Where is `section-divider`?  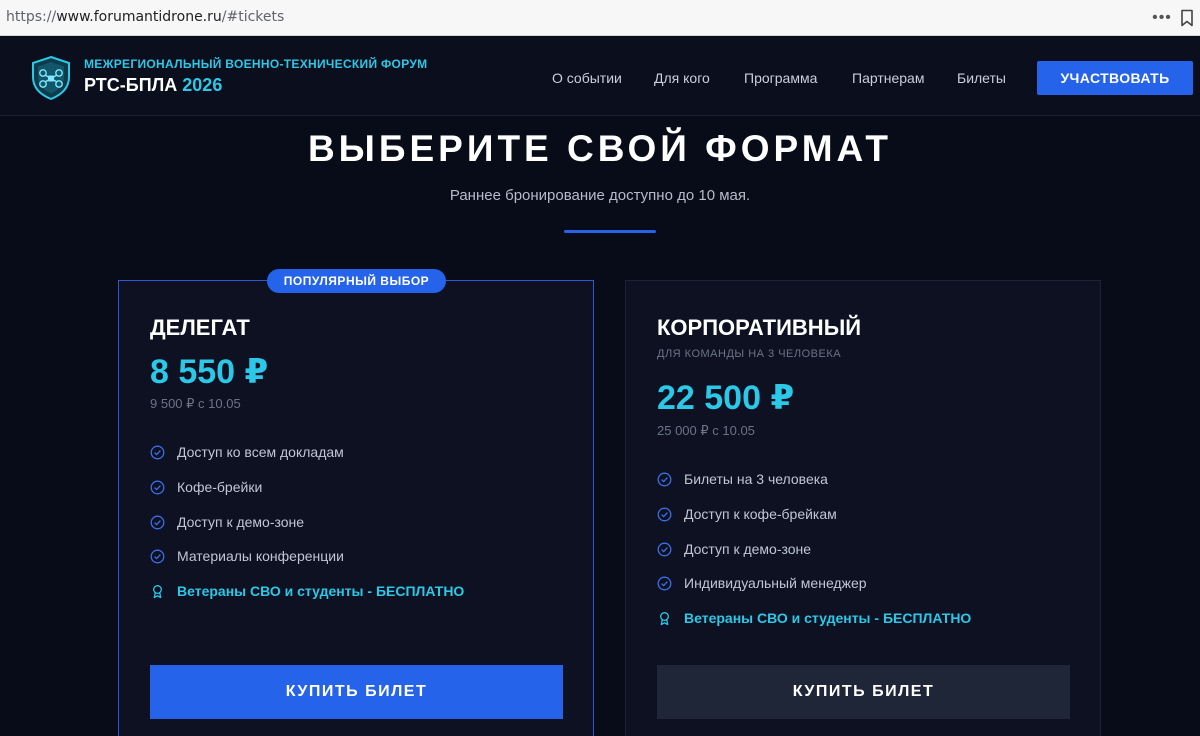
section-divider is located at coordinates (610, 231).